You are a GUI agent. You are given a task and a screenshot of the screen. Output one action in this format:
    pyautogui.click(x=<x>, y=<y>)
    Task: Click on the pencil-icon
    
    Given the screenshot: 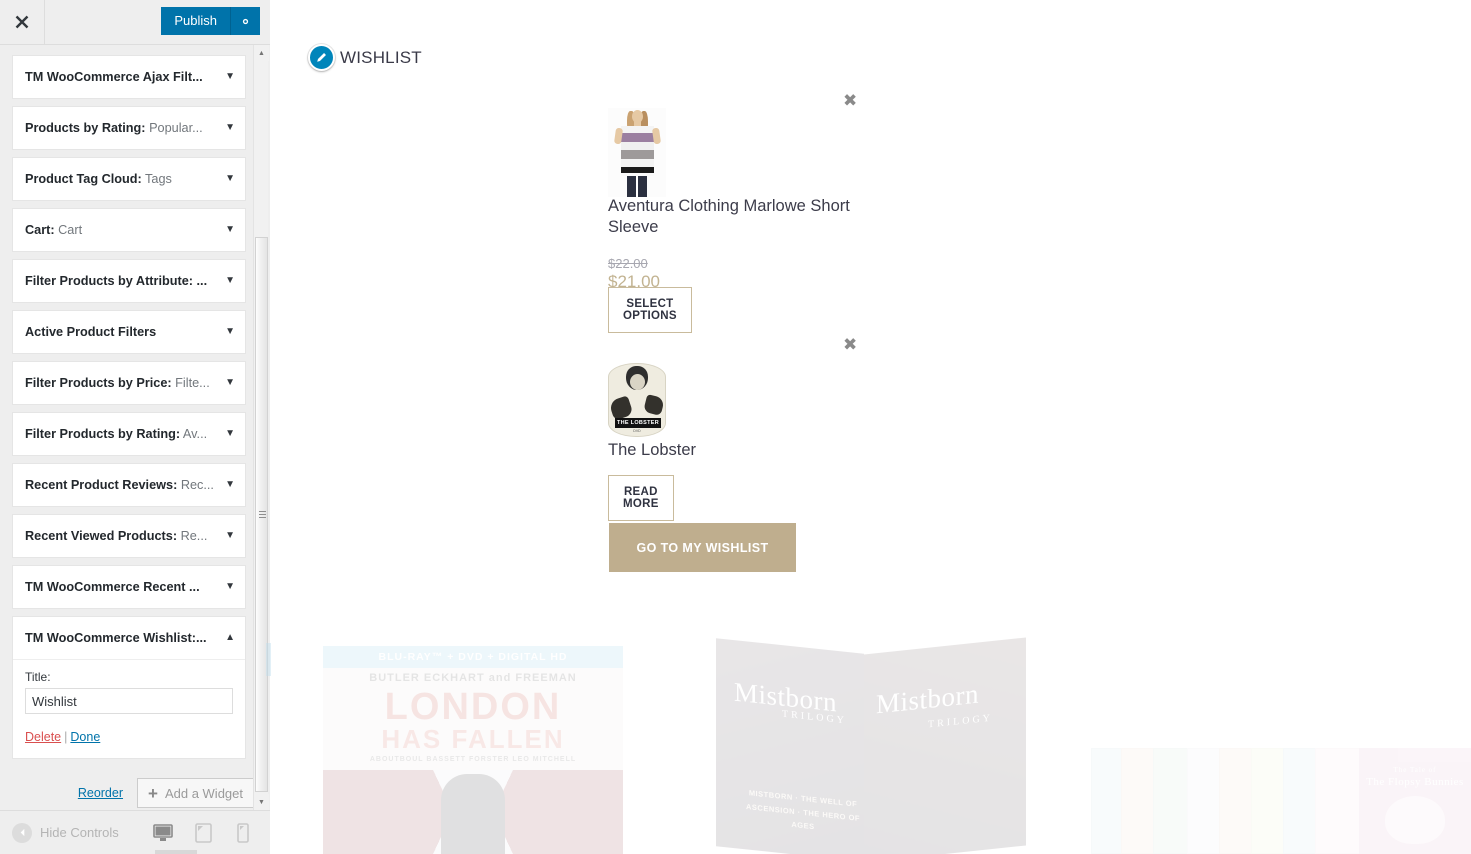 What is the action you would take?
    pyautogui.click(x=321, y=57)
    